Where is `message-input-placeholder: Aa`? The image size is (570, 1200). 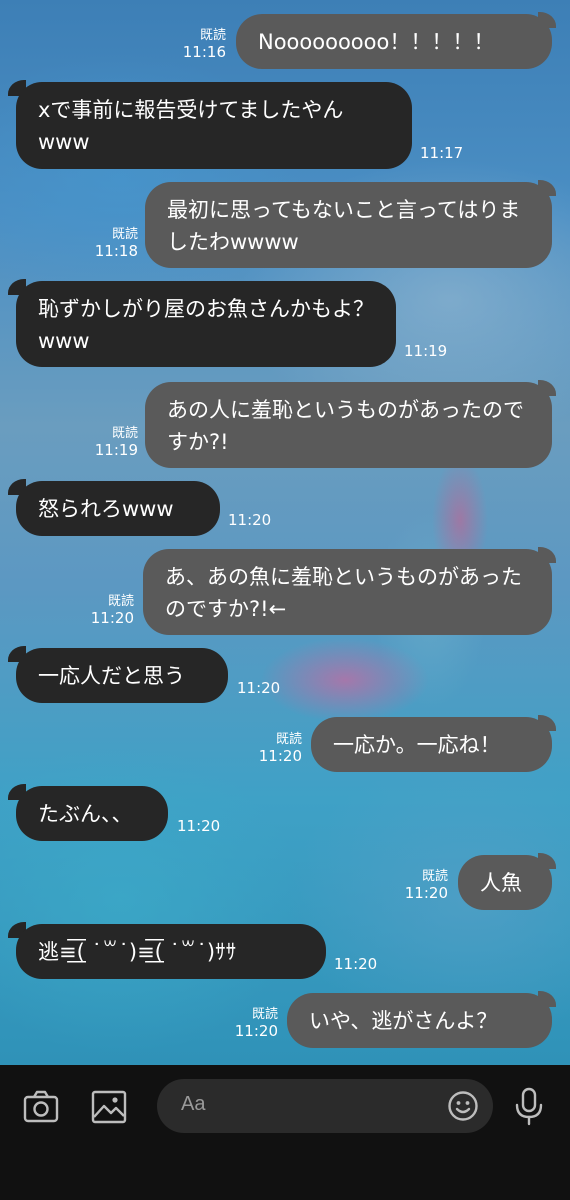
message-input-placeholder: Aa is located at coordinates (193, 1104).